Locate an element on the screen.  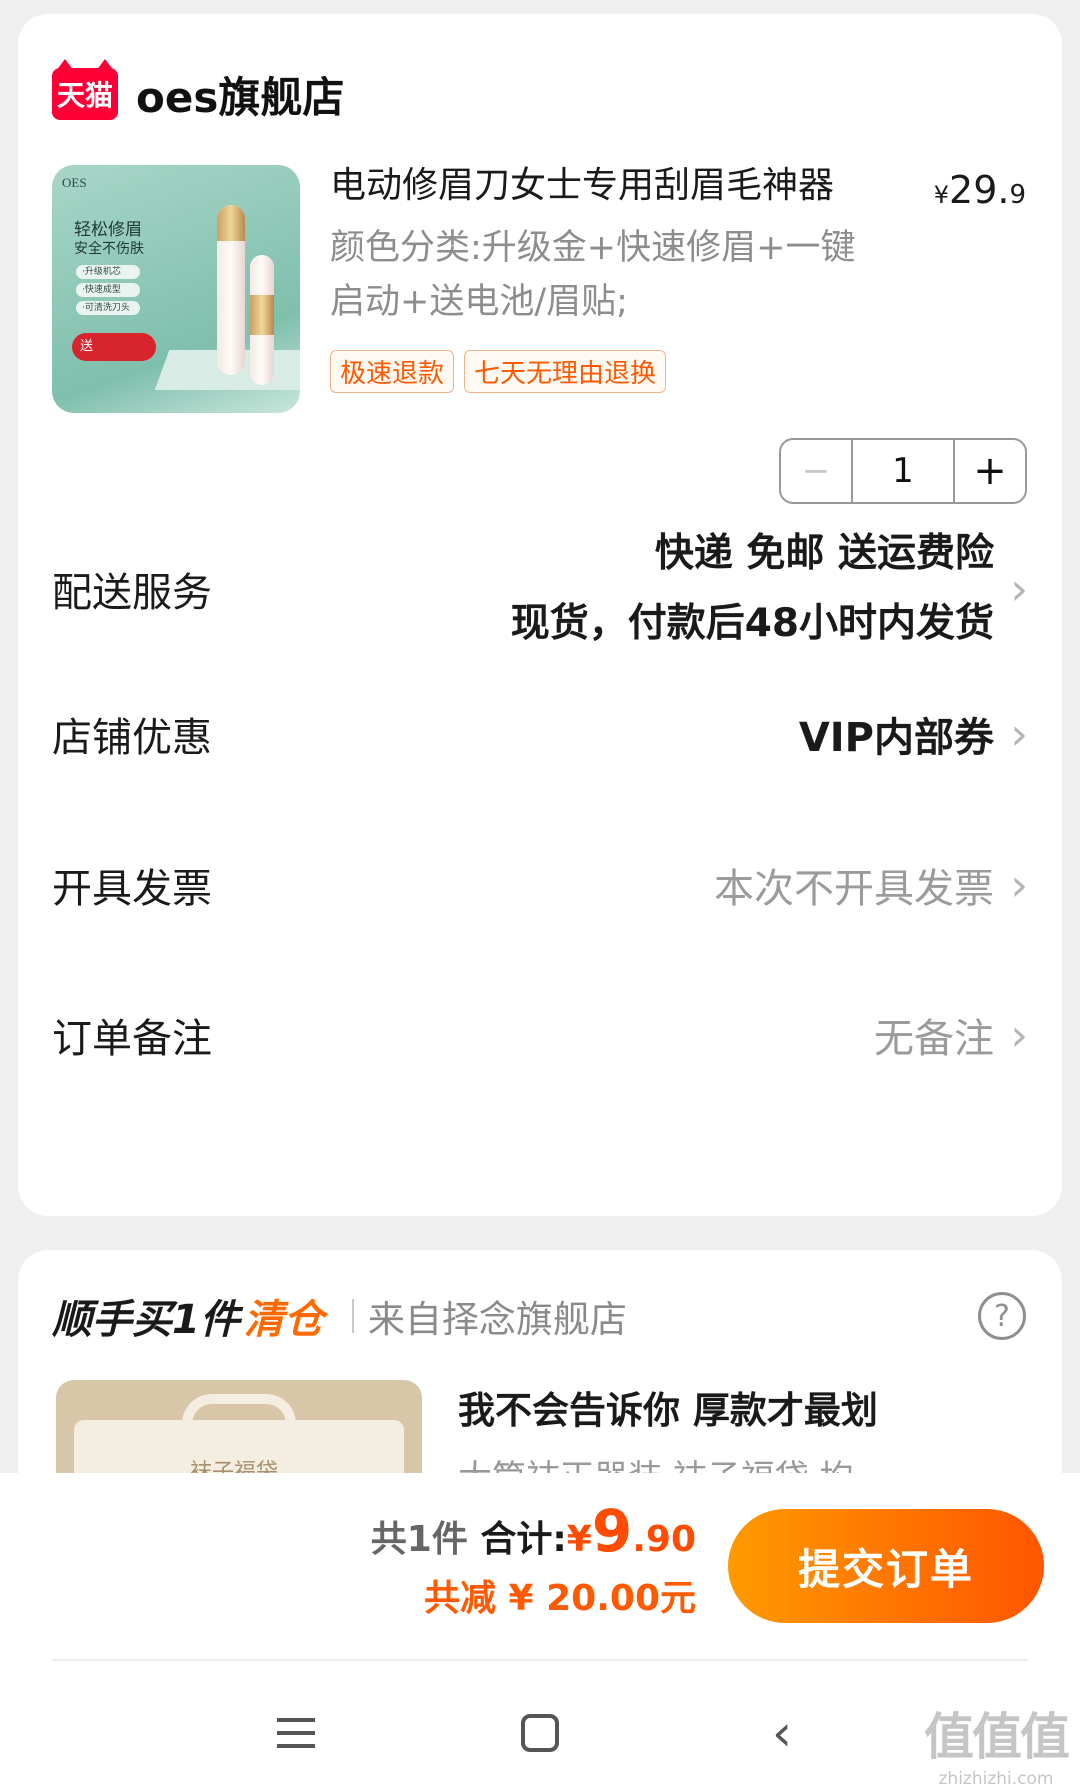
total-currency: ¥ is located at coordinates (579, 1539).